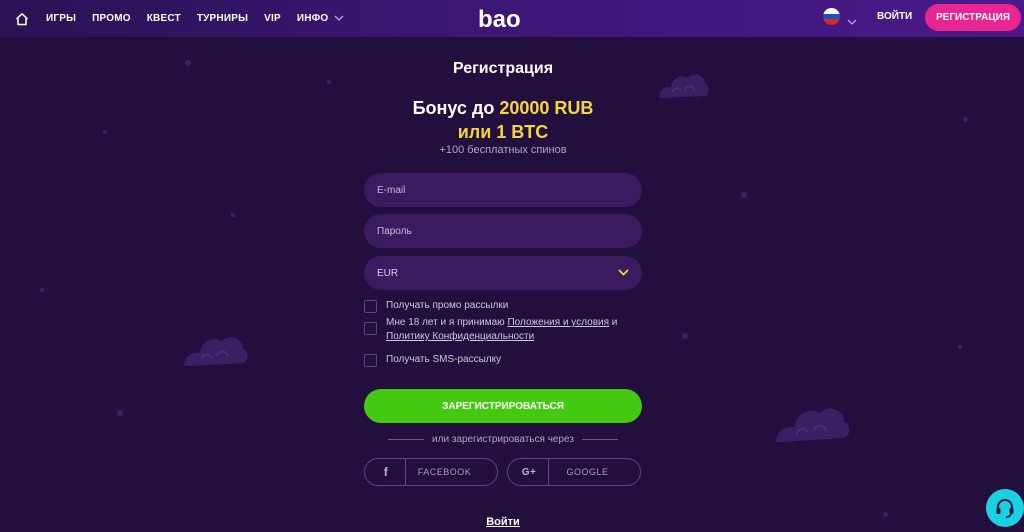 The image size is (1024, 532). What do you see at coordinates (460, 336) in the screenshot?
I see `privacy-policy-link: Политику Конфиденциальности` at bounding box center [460, 336].